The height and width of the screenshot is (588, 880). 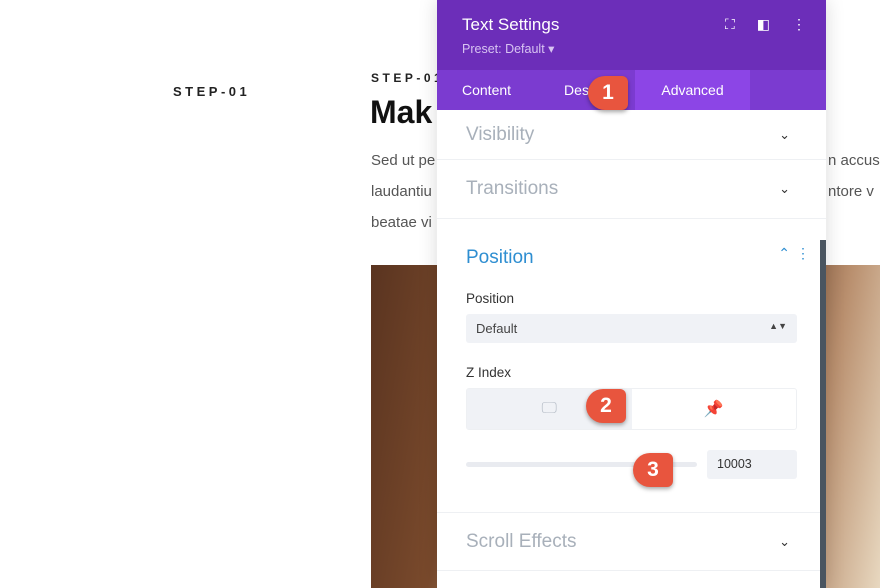 I want to click on position-label: Position, so click(x=490, y=298).